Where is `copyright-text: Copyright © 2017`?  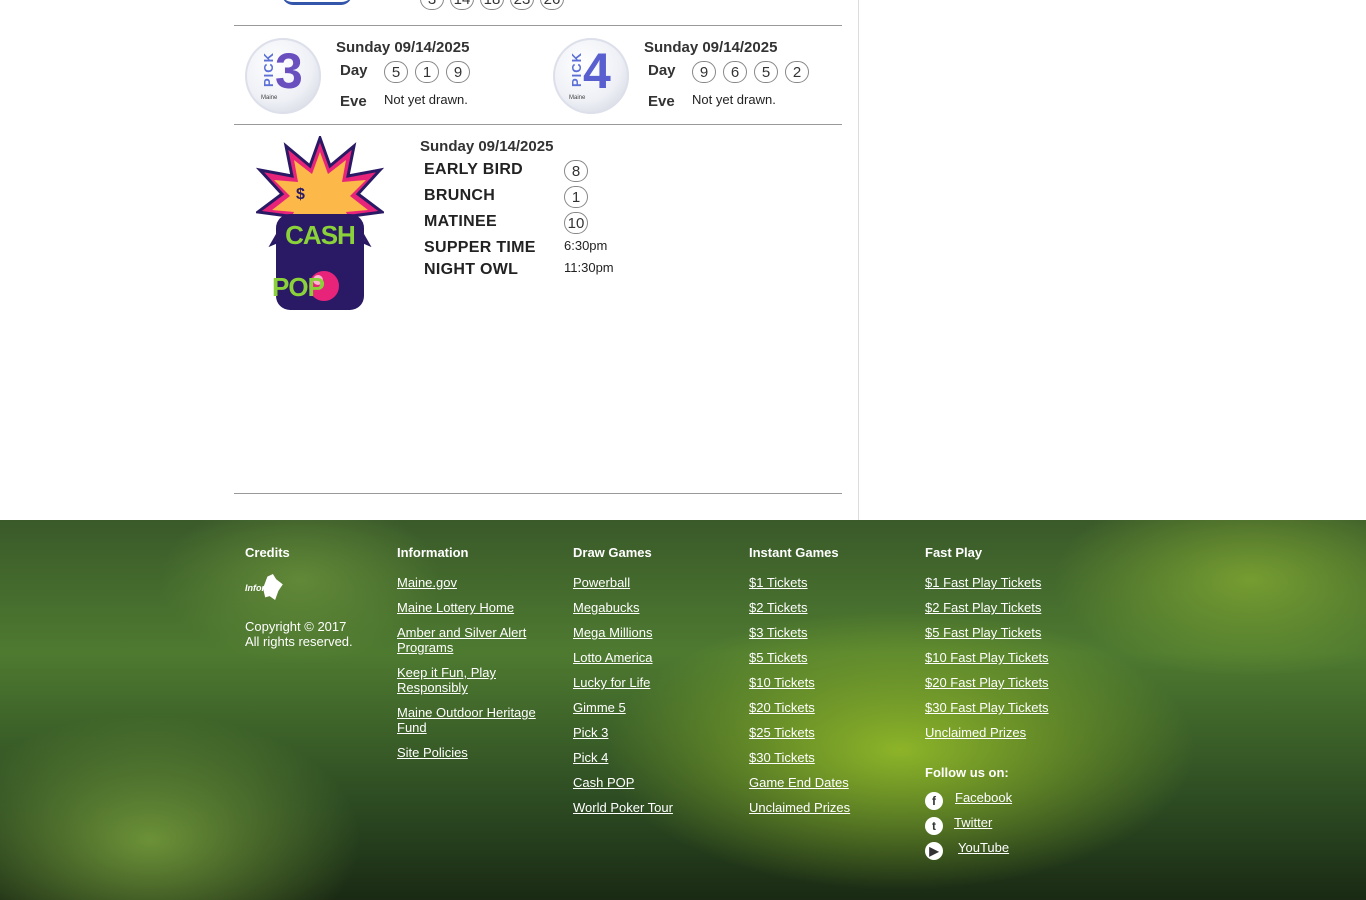
copyright-text: Copyright © 2017 is located at coordinates (296, 626).